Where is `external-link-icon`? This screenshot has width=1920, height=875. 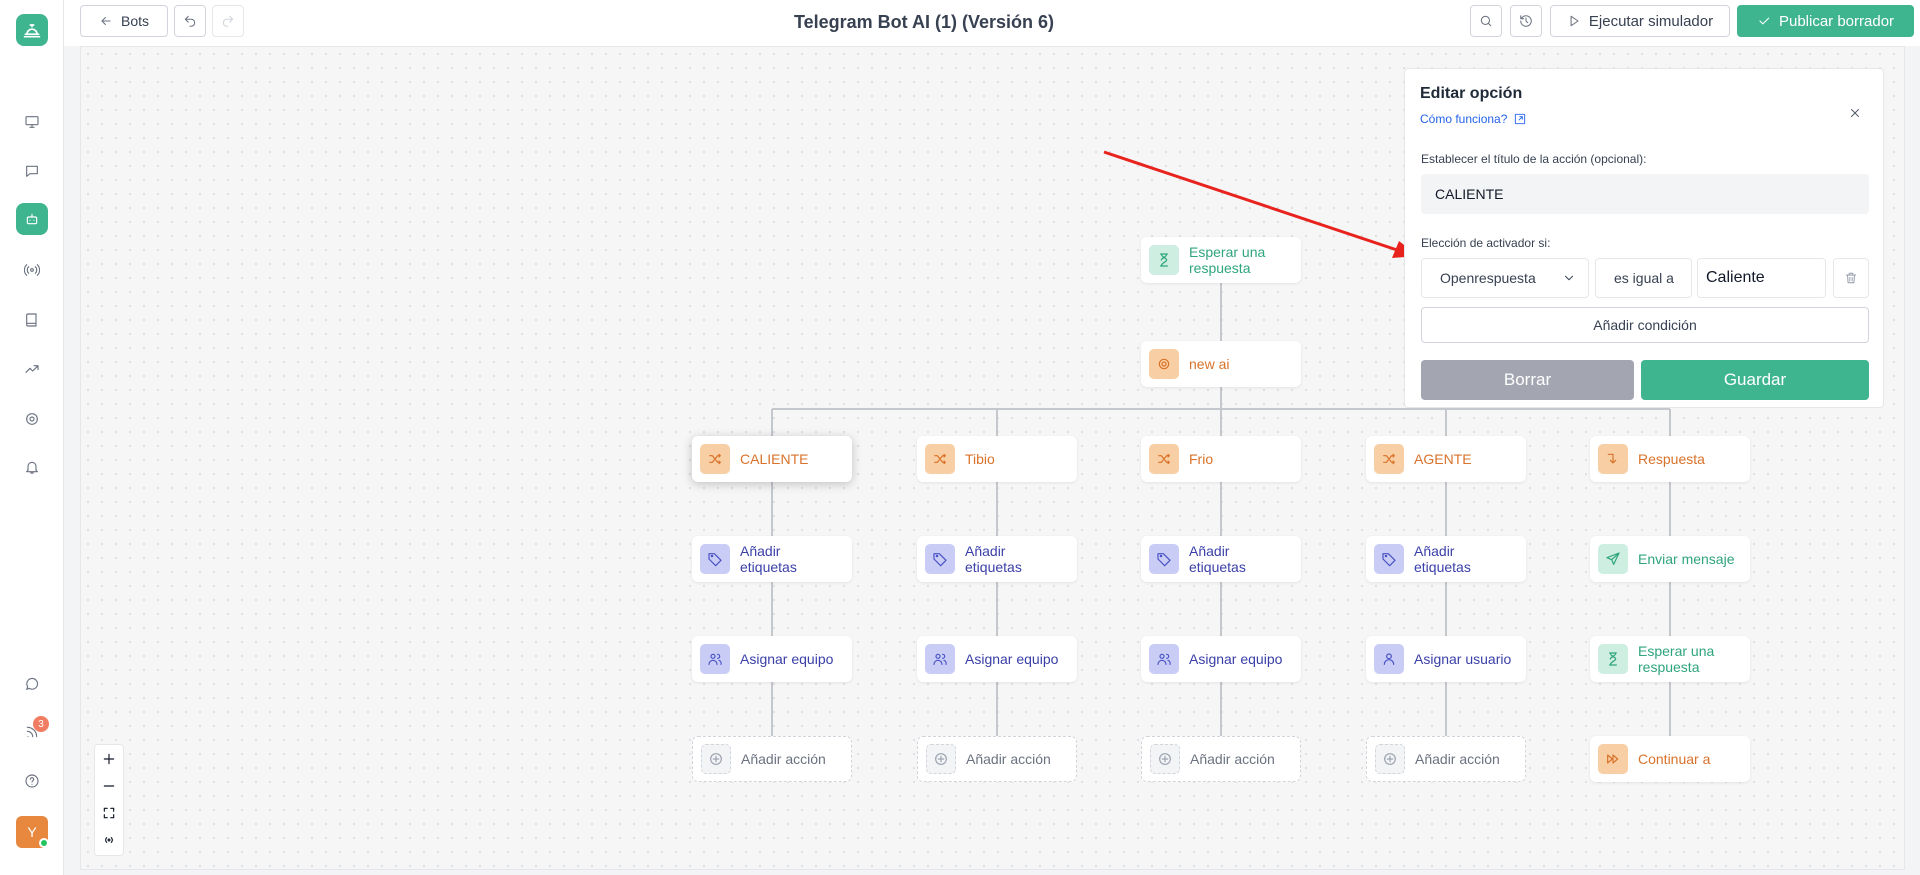 external-link-icon is located at coordinates (1520, 119).